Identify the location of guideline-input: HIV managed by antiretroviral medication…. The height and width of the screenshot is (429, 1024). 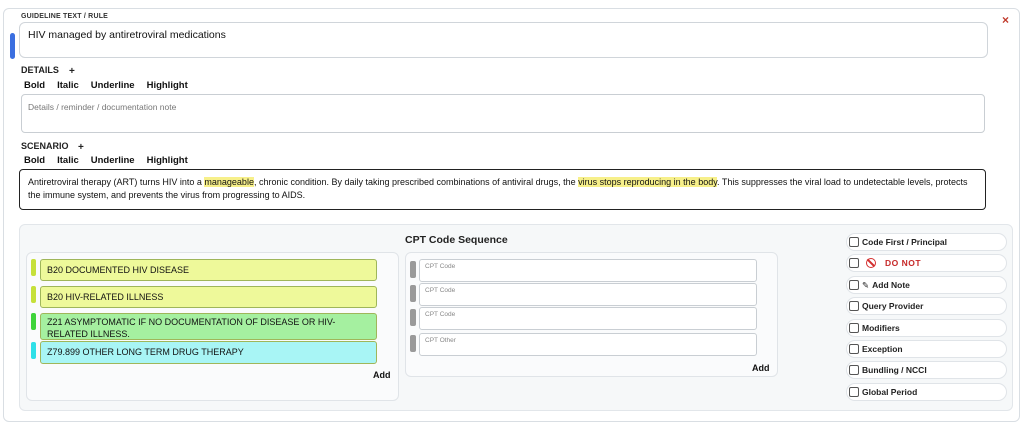
(503, 40).